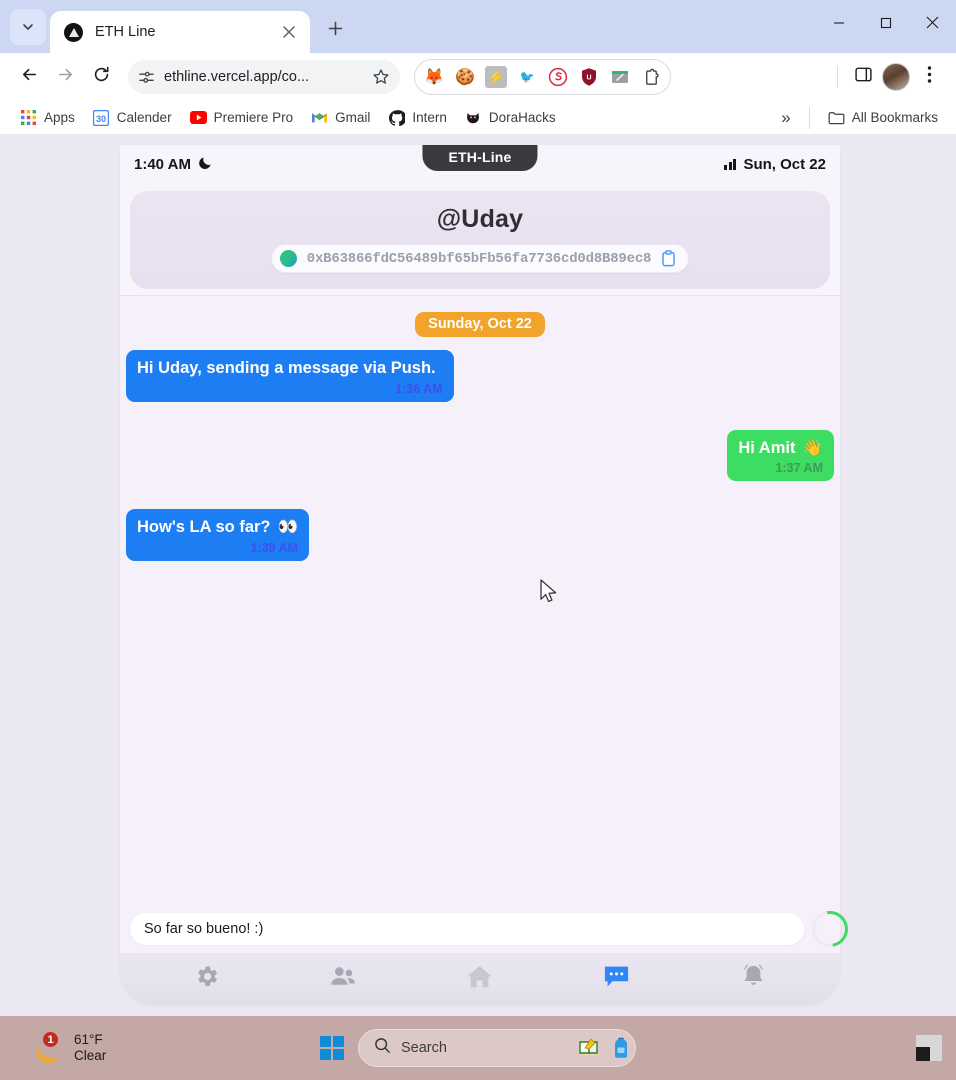 The width and height of the screenshot is (956, 1080). Describe the element at coordinates (71, 1047) in the screenshot. I see `weather-widget: 1 61°F Clear` at that location.